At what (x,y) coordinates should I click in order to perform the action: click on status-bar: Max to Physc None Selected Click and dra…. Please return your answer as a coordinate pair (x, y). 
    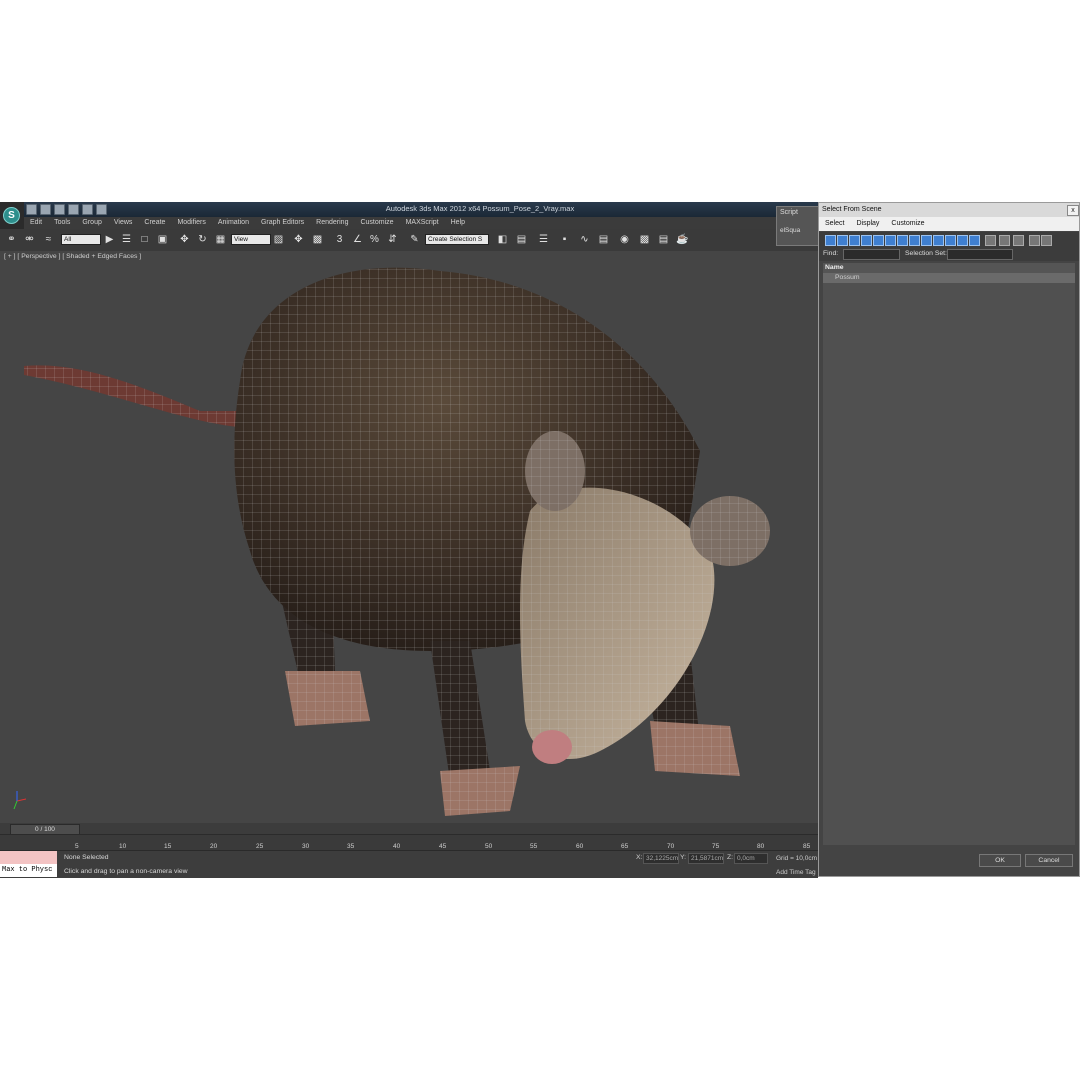
    Looking at the image, I should click on (409, 864).